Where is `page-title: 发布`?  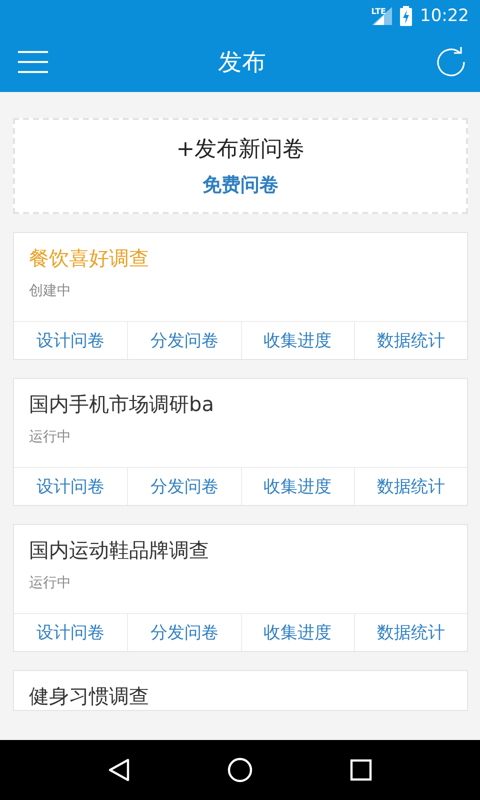 page-title: 发布 is located at coordinates (242, 62).